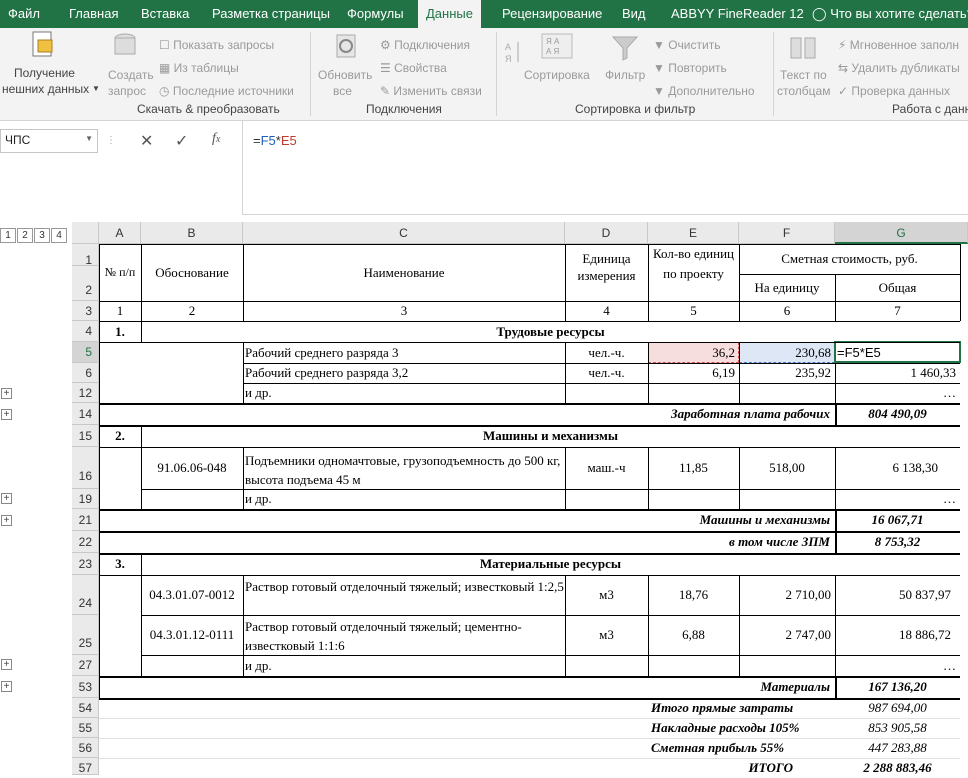  Describe the element at coordinates (634, 14) in the screenshot. I see `tab-view: Вид` at that location.